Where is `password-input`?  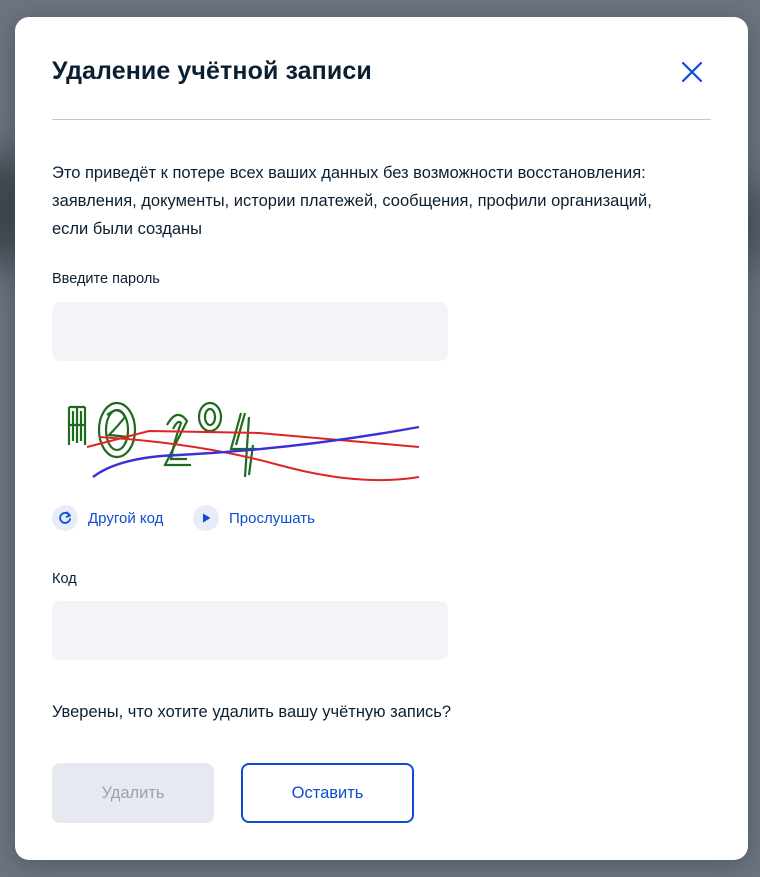 password-input is located at coordinates (250, 331).